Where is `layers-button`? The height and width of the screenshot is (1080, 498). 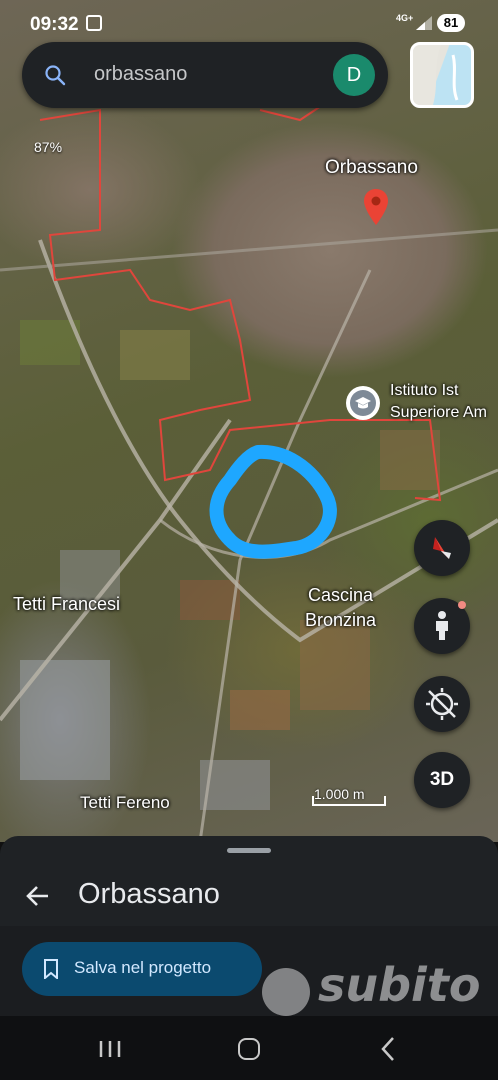 layers-button is located at coordinates (442, 75).